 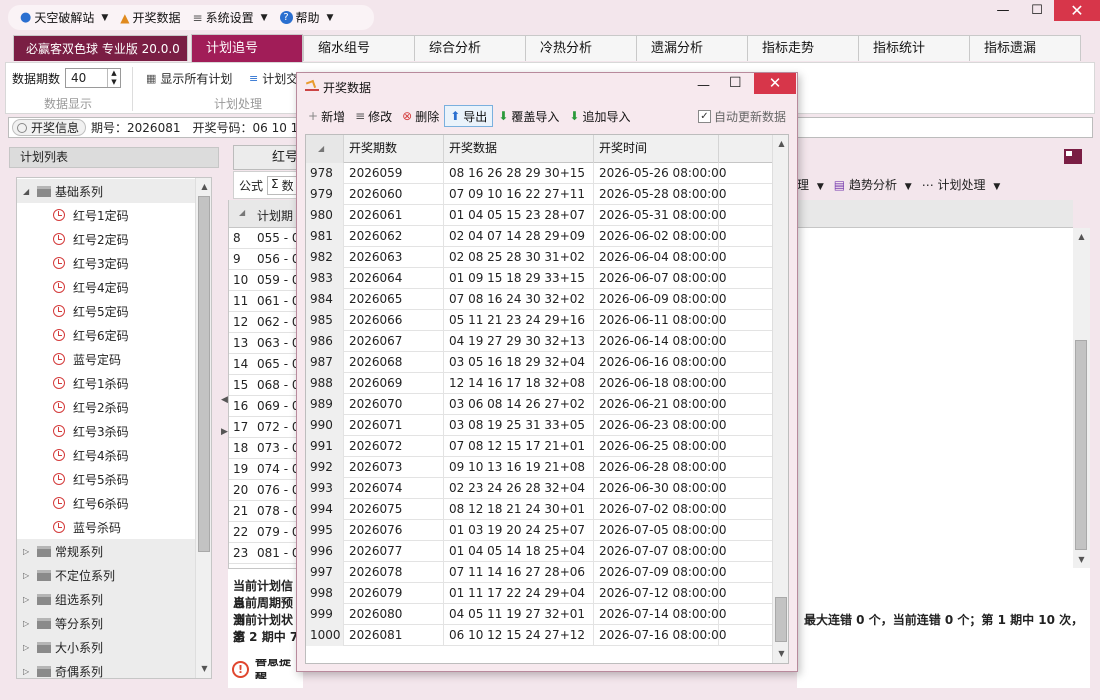 I want to click on process-menu: 理 ▼, so click(x=810, y=184).